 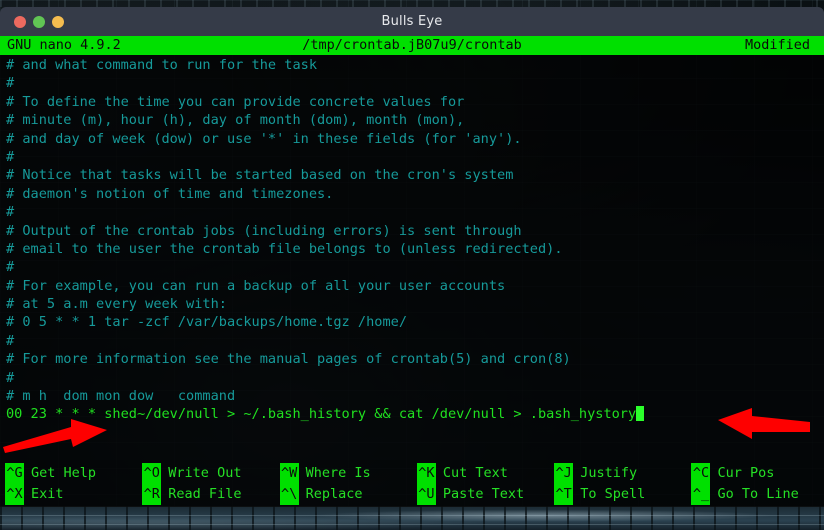 What do you see at coordinates (412, 396) in the screenshot?
I see `editor-line-comment: # m h dom mon dow command` at bounding box center [412, 396].